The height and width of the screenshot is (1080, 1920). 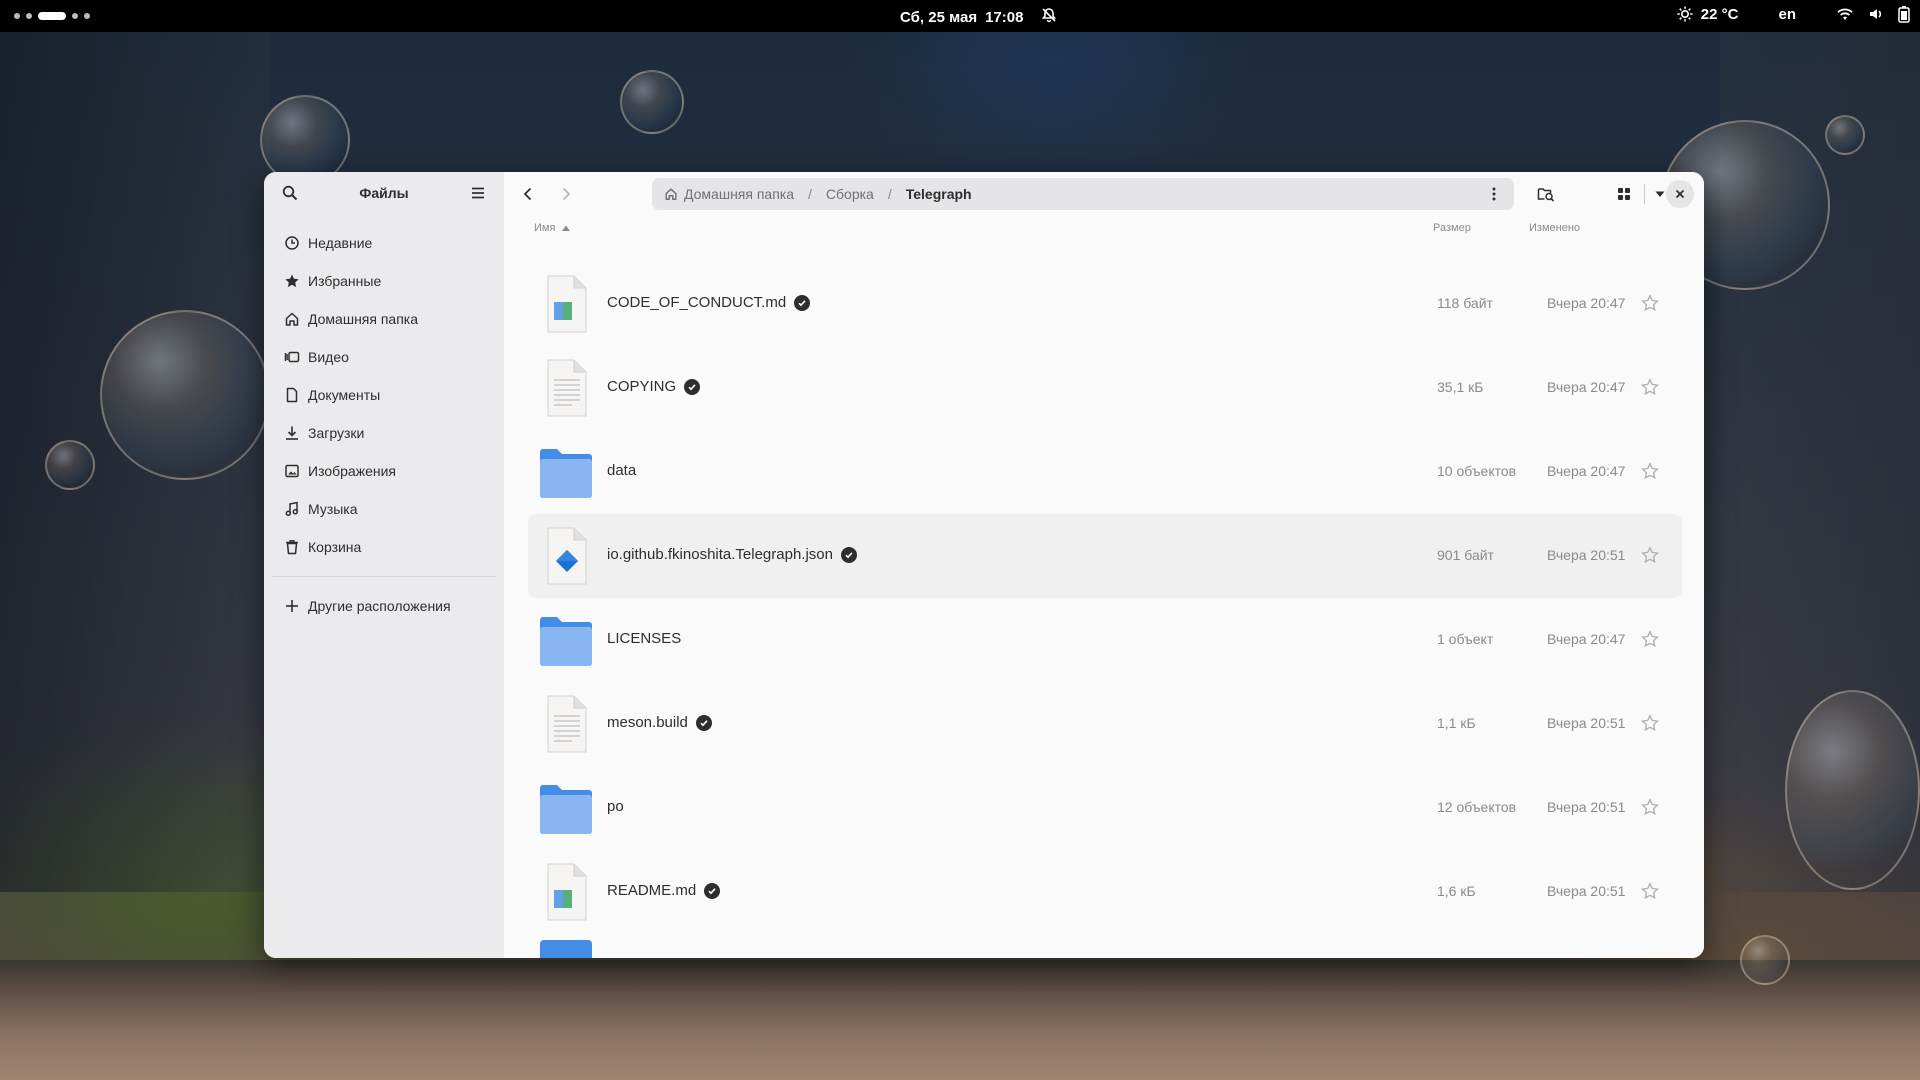 I want to click on chevron-right-icon, so click(x=566, y=194).